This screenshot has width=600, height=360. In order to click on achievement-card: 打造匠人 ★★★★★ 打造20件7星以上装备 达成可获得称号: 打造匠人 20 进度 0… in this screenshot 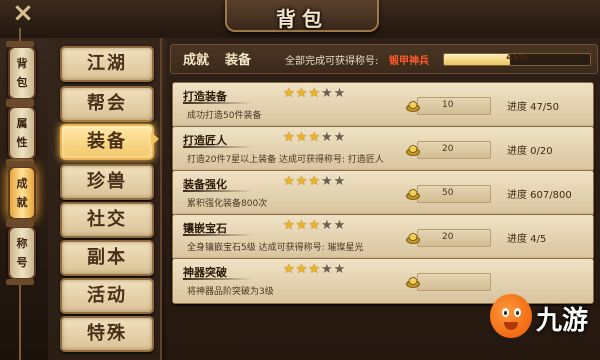, I will do `click(383, 149)`.